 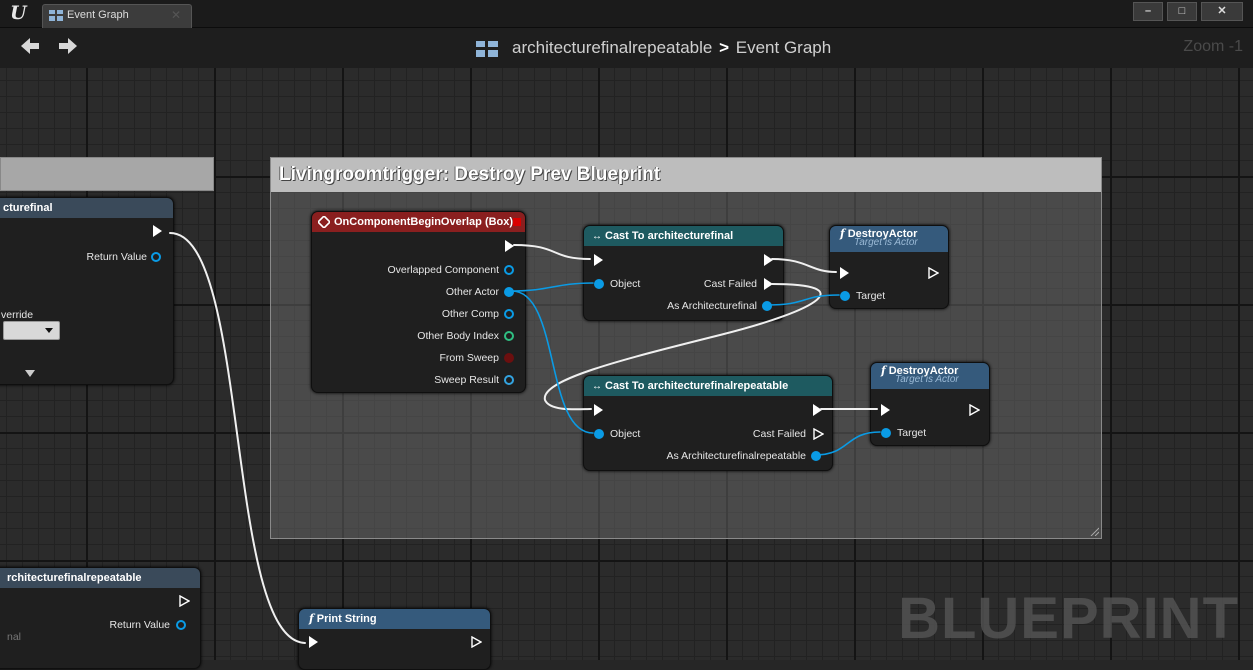 What do you see at coordinates (1182, 11) in the screenshot?
I see `maximize-button: □` at bounding box center [1182, 11].